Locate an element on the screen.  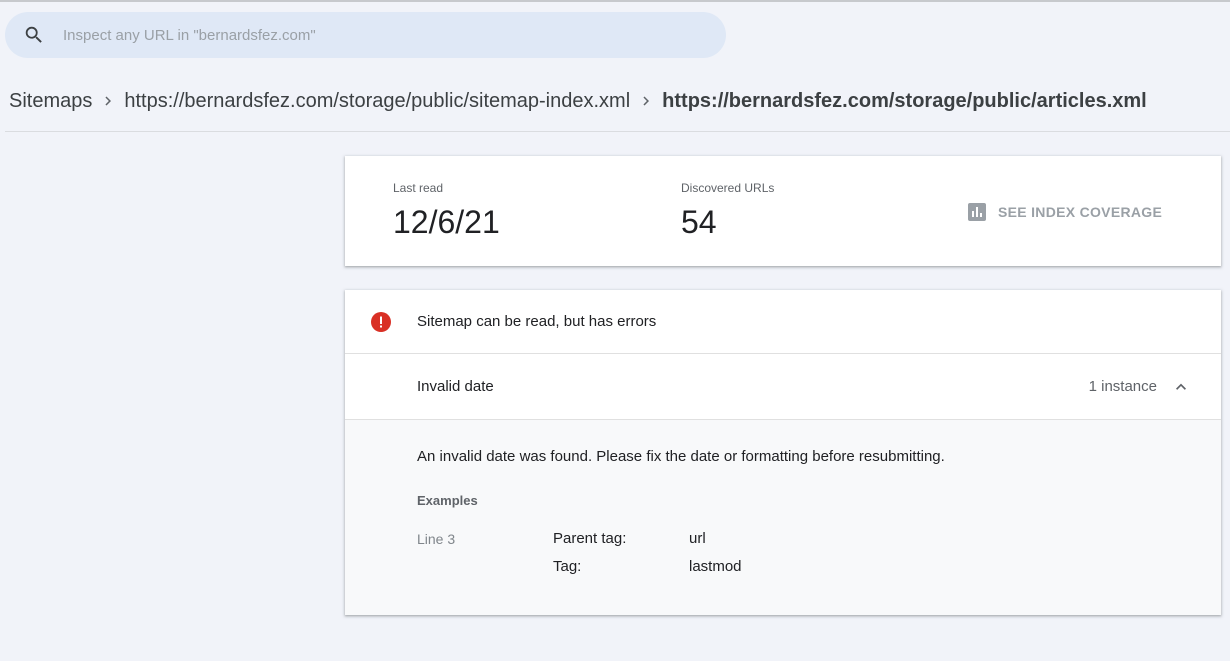
parent-tag-label: Parent tag: is located at coordinates (590, 538).